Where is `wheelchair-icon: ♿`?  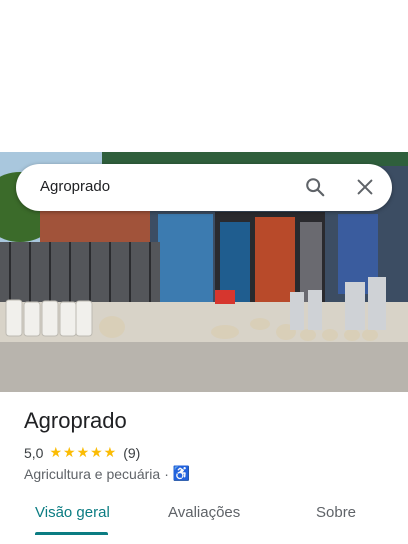
wheelchair-icon: ♿ is located at coordinates (181, 473).